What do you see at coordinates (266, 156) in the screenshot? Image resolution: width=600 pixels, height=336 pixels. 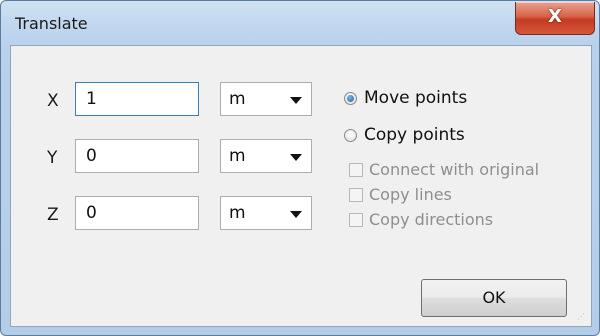 I see `y-unit-select: m` at bounding box center [266, 156].